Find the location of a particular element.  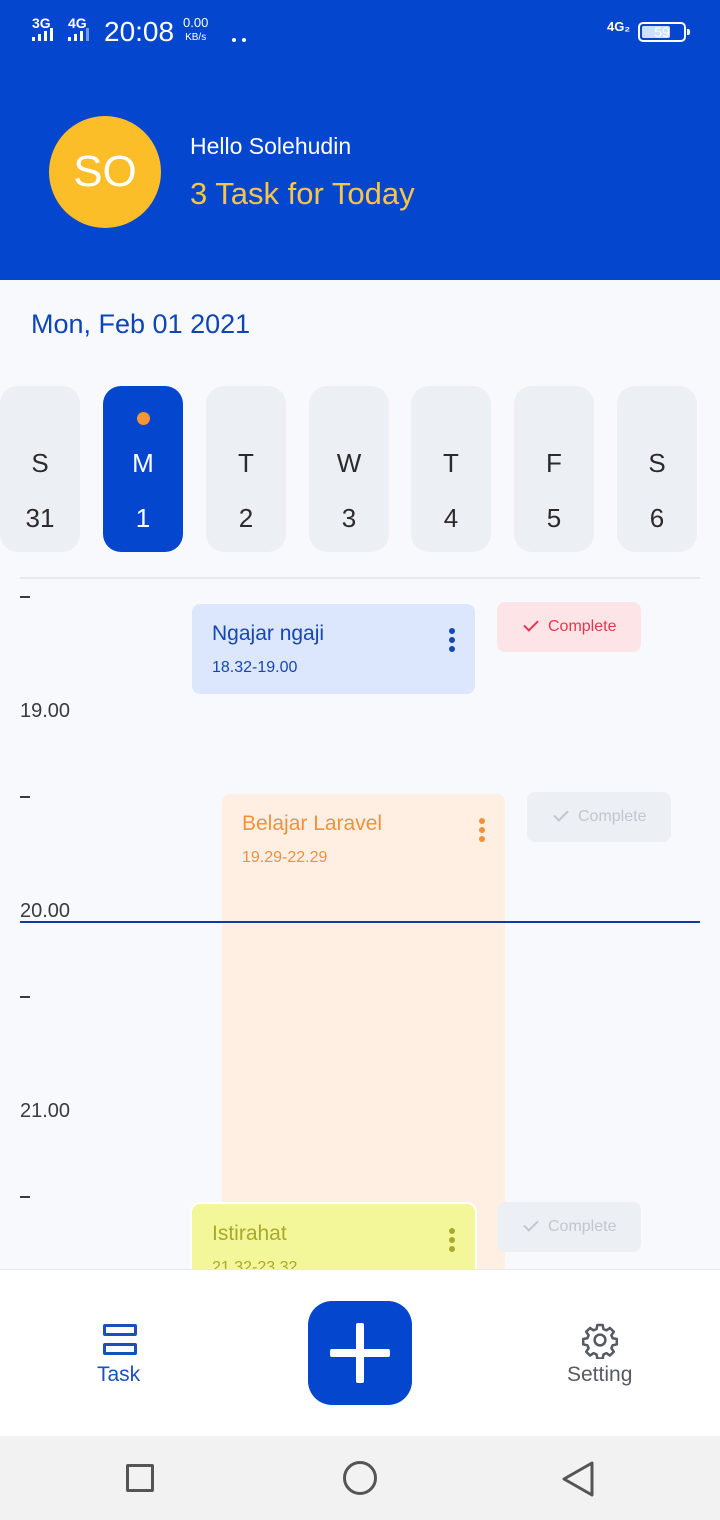

network-speed: 0.00 KB/s is located at coordinates (195, 30).